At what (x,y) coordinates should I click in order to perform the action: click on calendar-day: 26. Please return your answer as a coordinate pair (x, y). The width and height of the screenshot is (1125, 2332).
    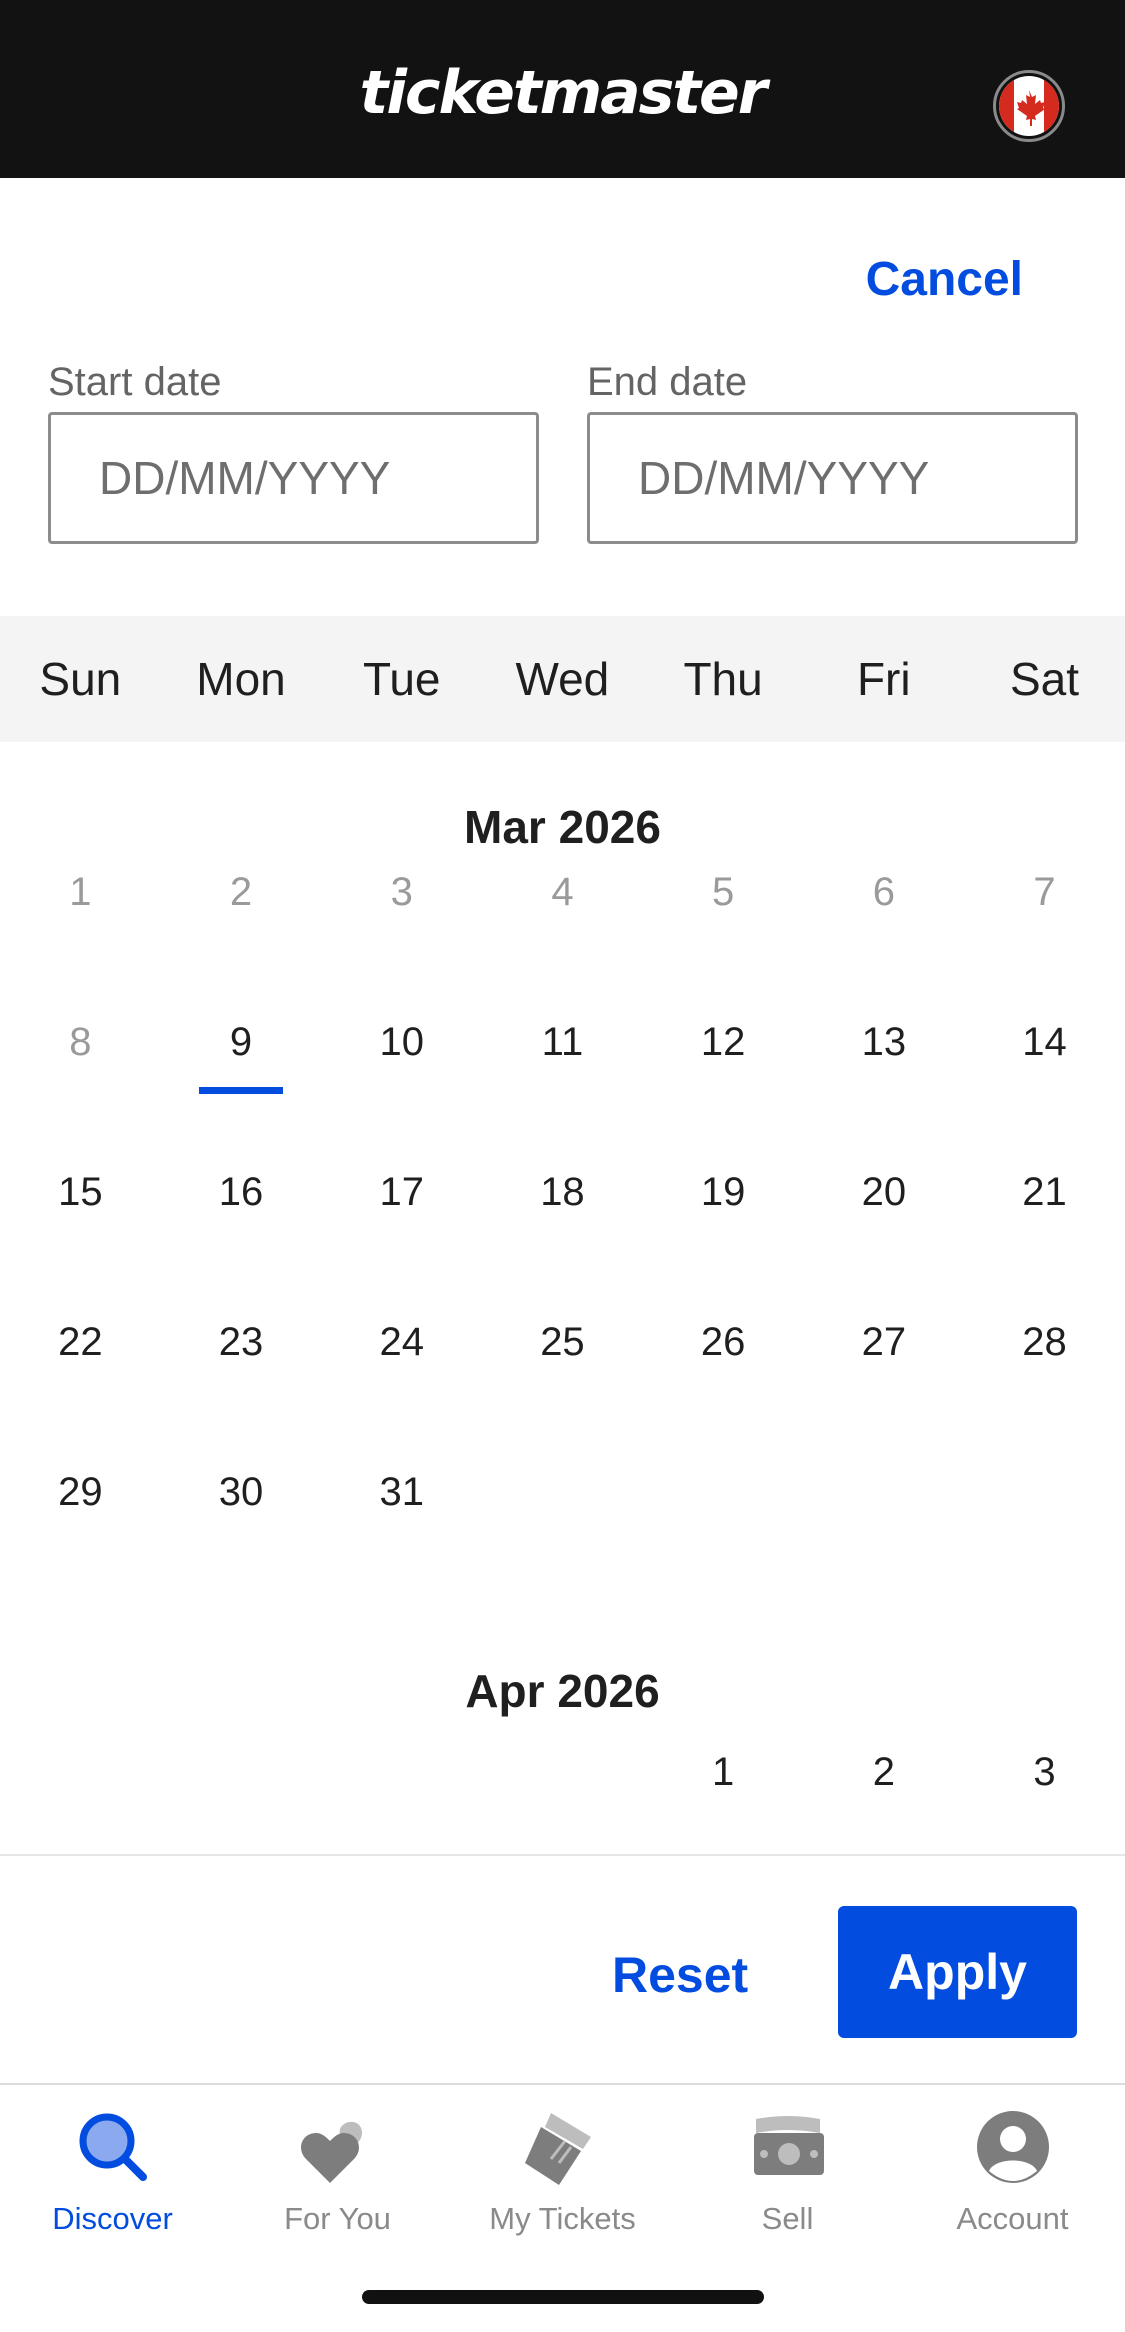
    Looking at the image, I should click on (723, 1342).